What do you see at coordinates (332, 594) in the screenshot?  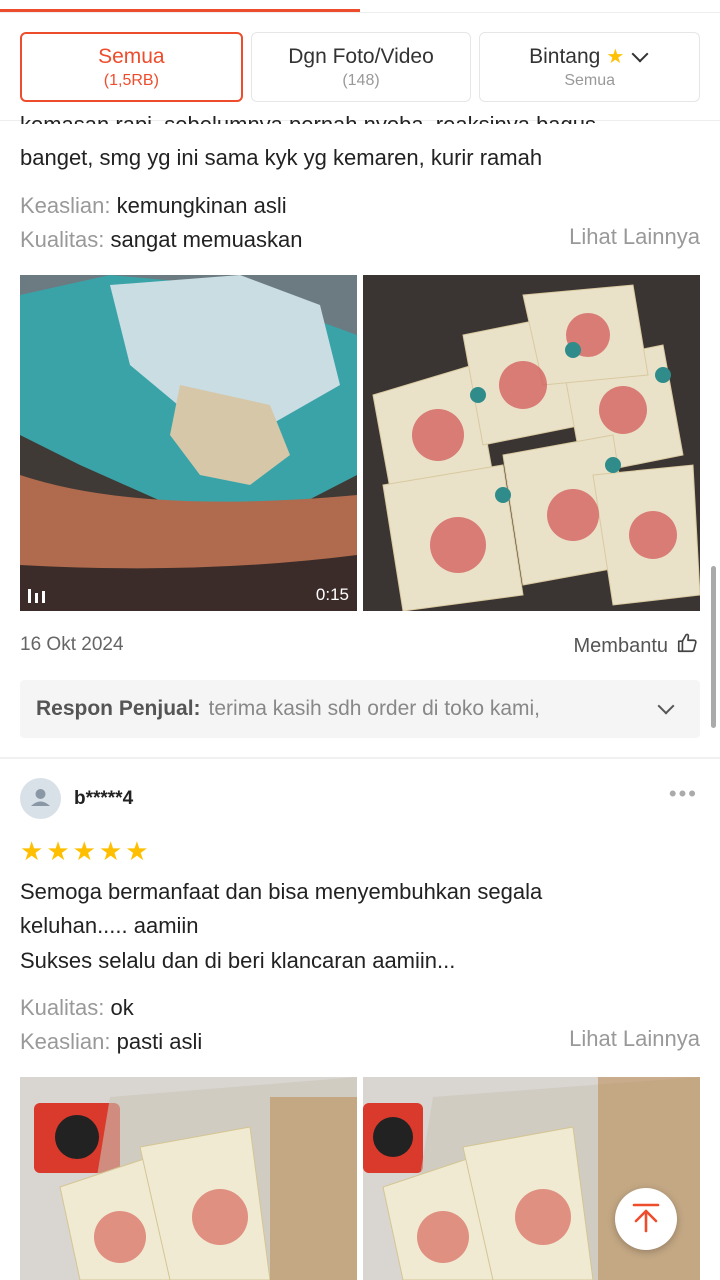 I see `video-duration: 0:15` at bounding box center [332, 594].